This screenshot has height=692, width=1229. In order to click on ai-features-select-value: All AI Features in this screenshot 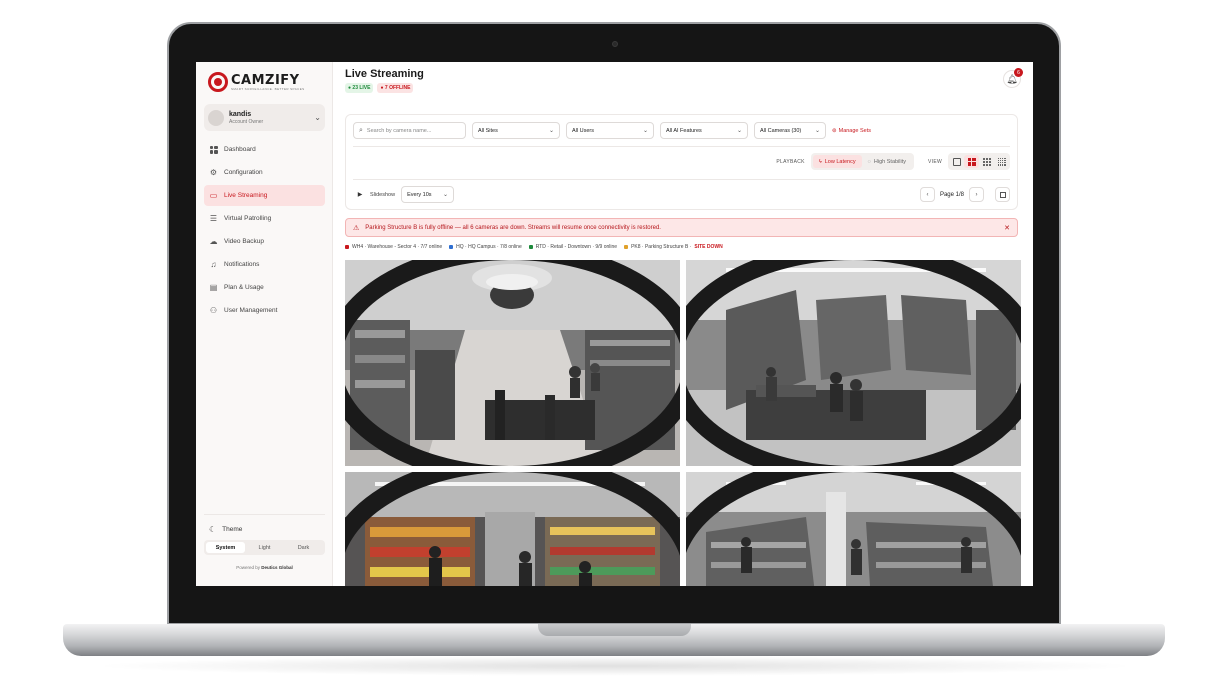, I will do `click(684, 130)`.